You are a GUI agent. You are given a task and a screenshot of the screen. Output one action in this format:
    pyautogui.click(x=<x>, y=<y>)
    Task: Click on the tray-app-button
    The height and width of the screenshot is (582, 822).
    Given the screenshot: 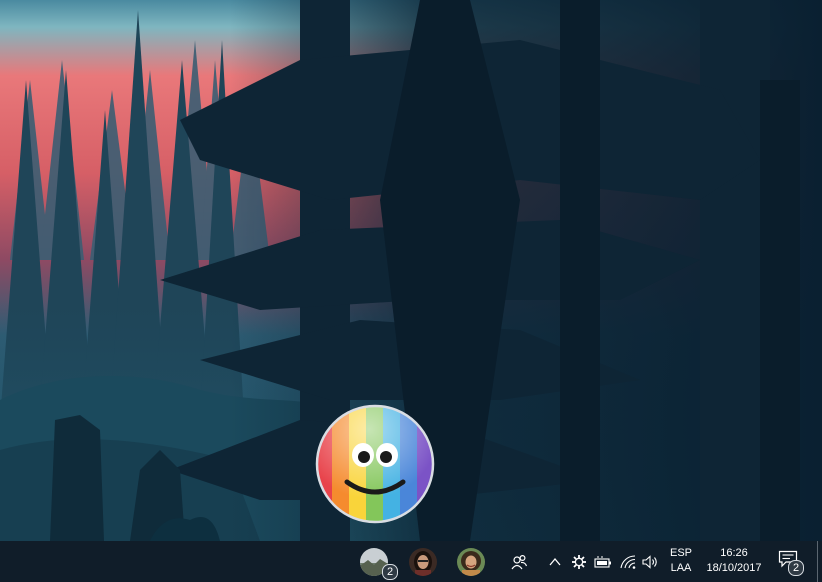 What is the action you would take?
    pyautogui.click(x=579, y=562)
    